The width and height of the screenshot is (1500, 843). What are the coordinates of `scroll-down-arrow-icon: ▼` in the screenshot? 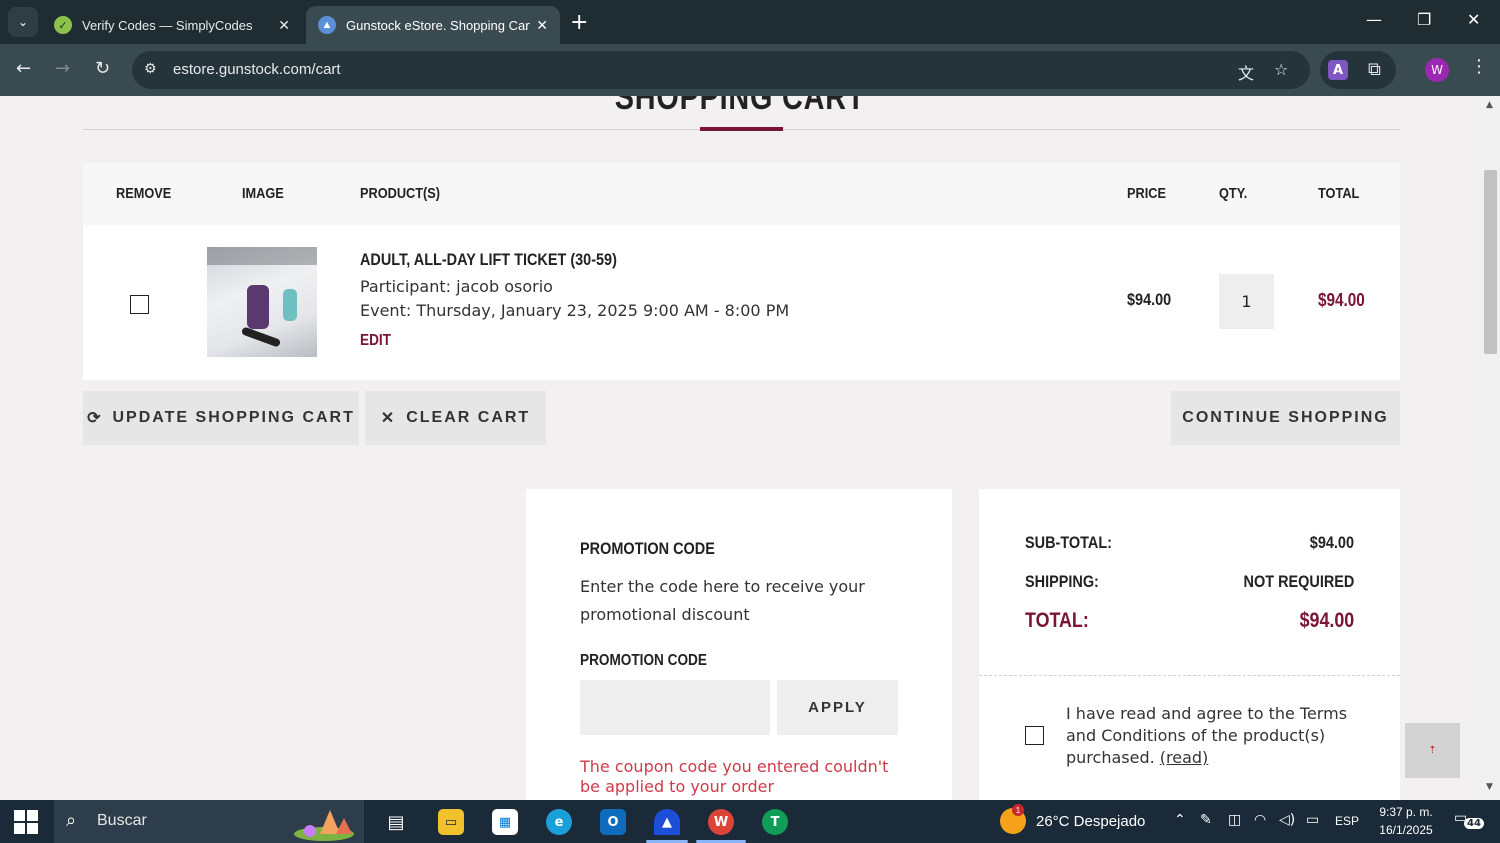 It's located at (1489, 787).